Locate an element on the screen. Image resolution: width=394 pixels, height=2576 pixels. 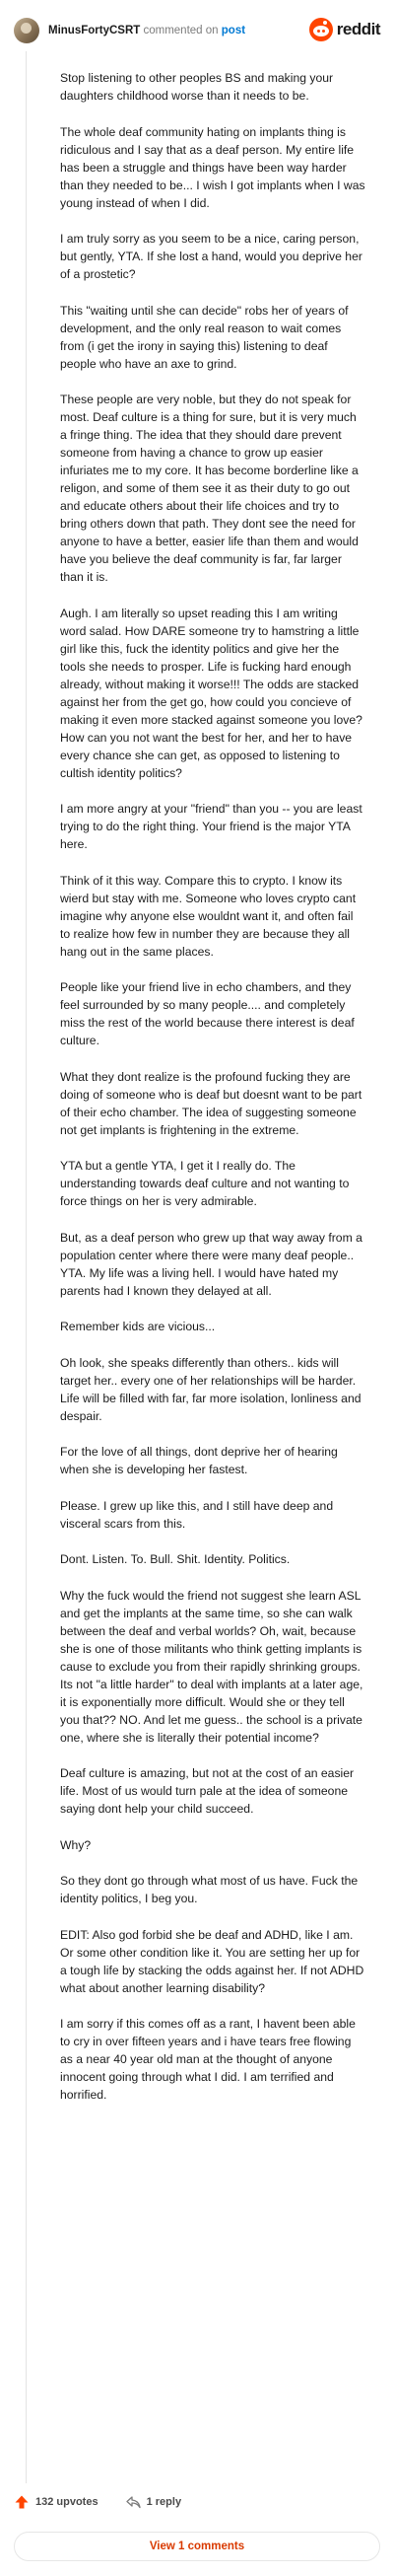
upvote-count: 132 upvotes is located at coordinates (66, 2502).